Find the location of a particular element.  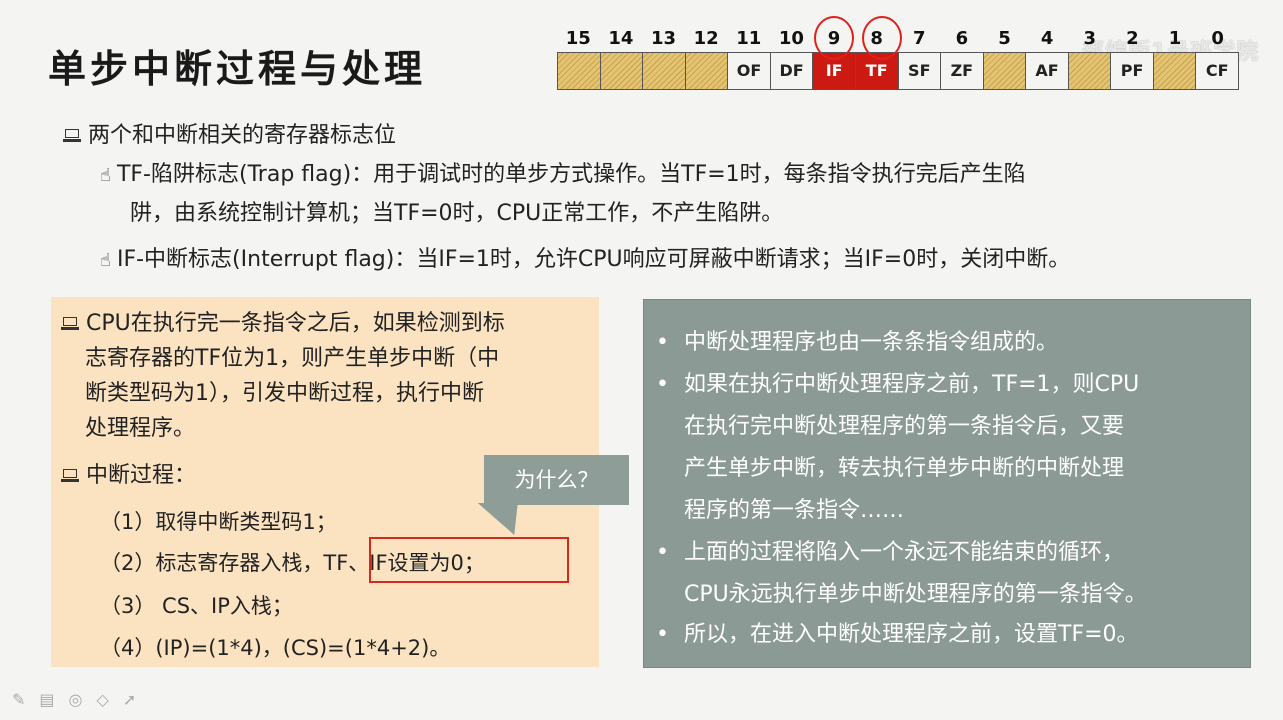

bit-number: 5 is located at coordinates (1004, 38).